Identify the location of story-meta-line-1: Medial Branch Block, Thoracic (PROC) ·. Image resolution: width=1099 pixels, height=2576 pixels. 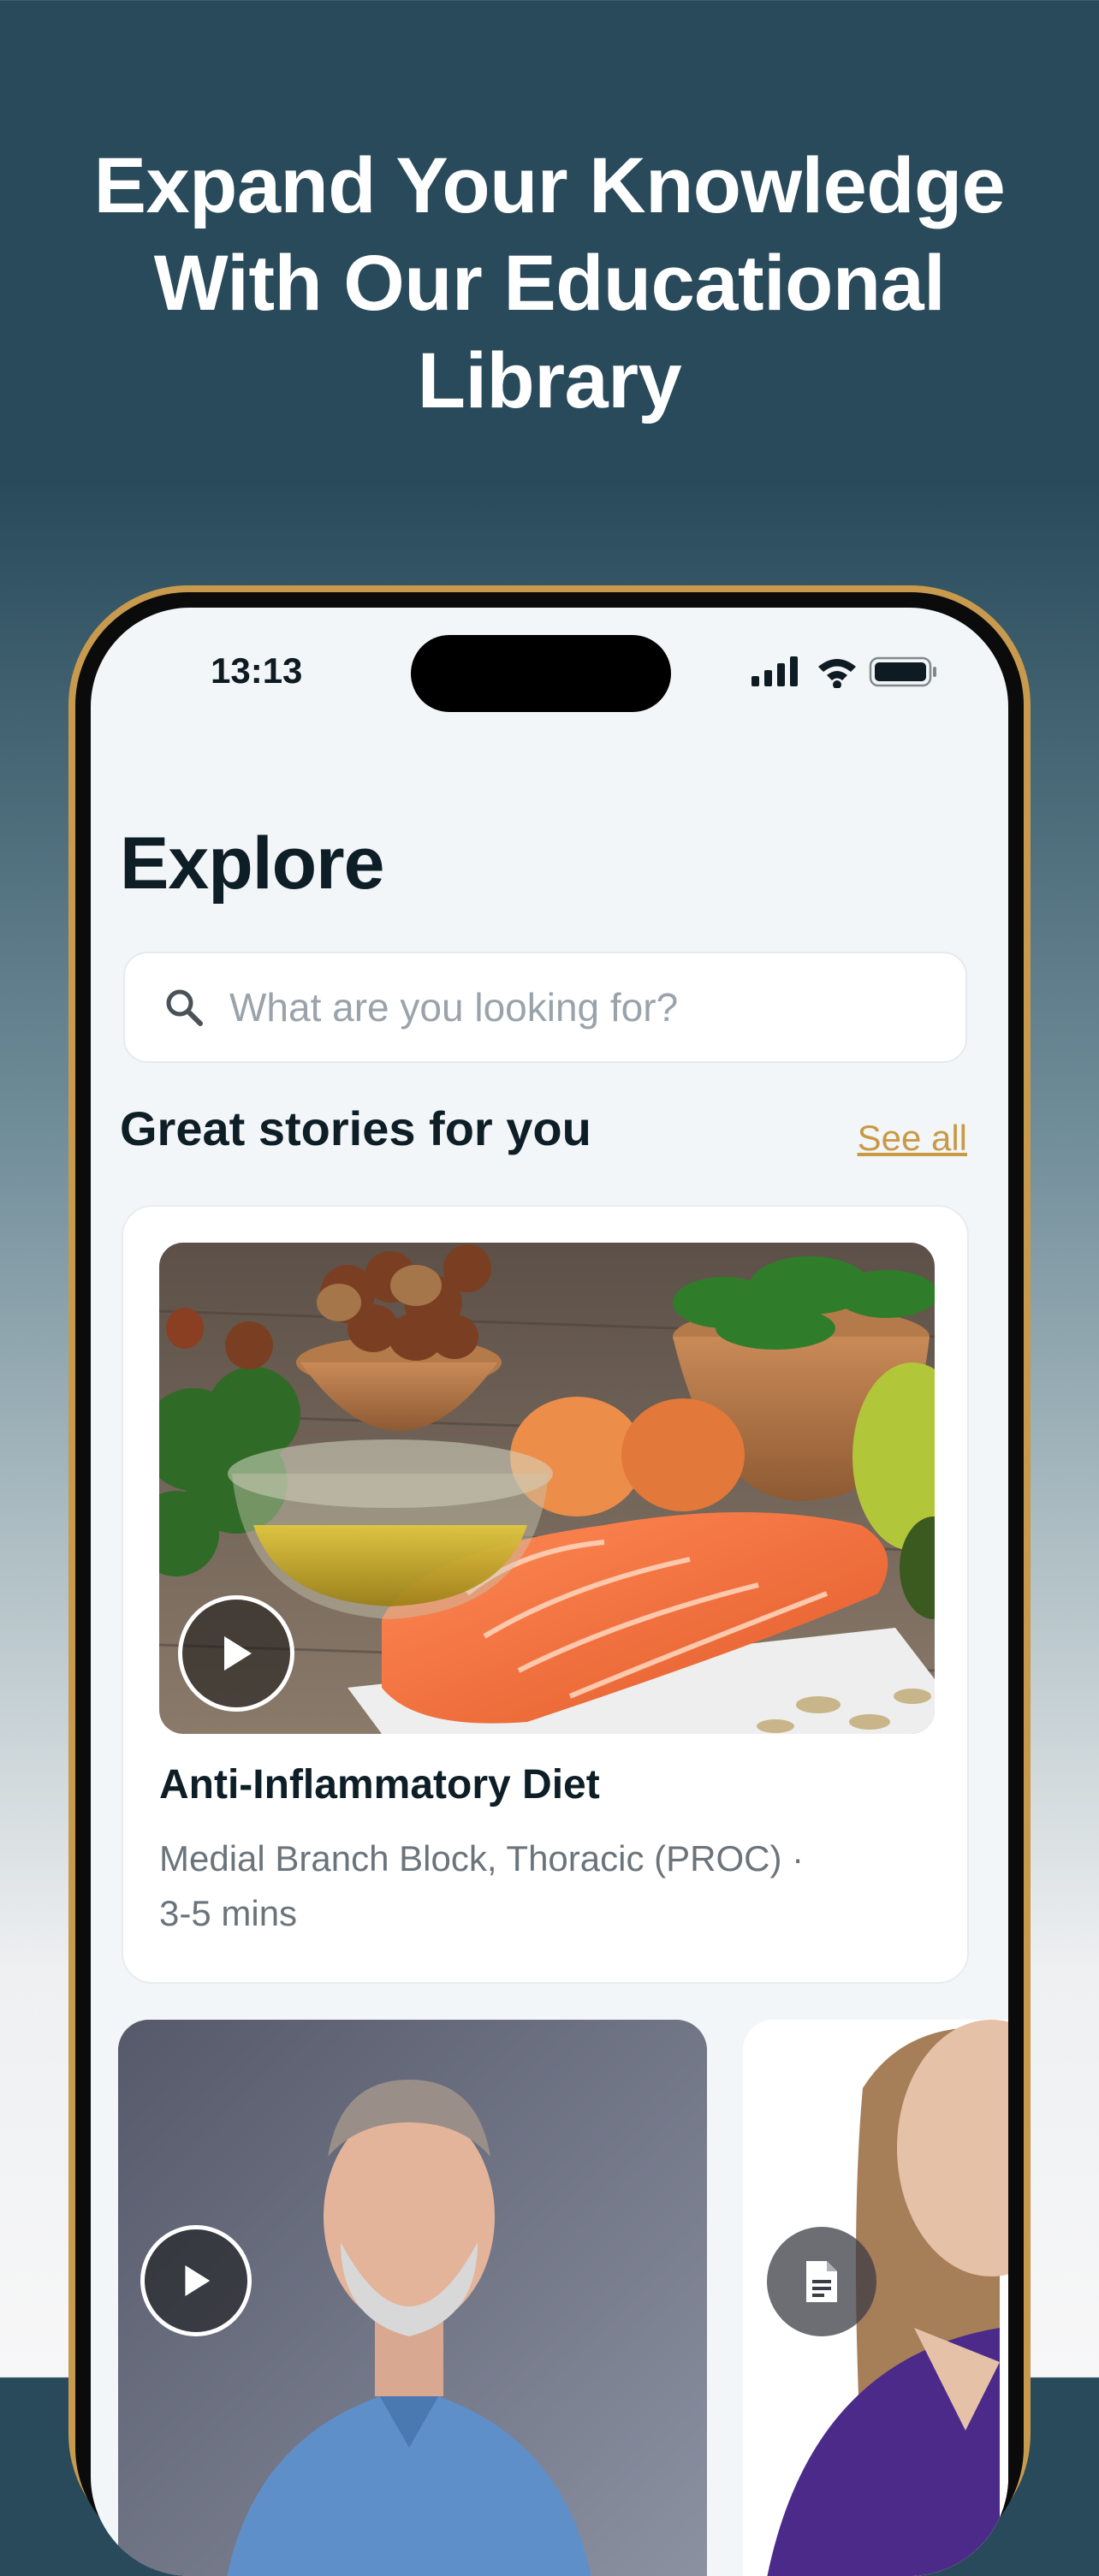
(482, 1858).